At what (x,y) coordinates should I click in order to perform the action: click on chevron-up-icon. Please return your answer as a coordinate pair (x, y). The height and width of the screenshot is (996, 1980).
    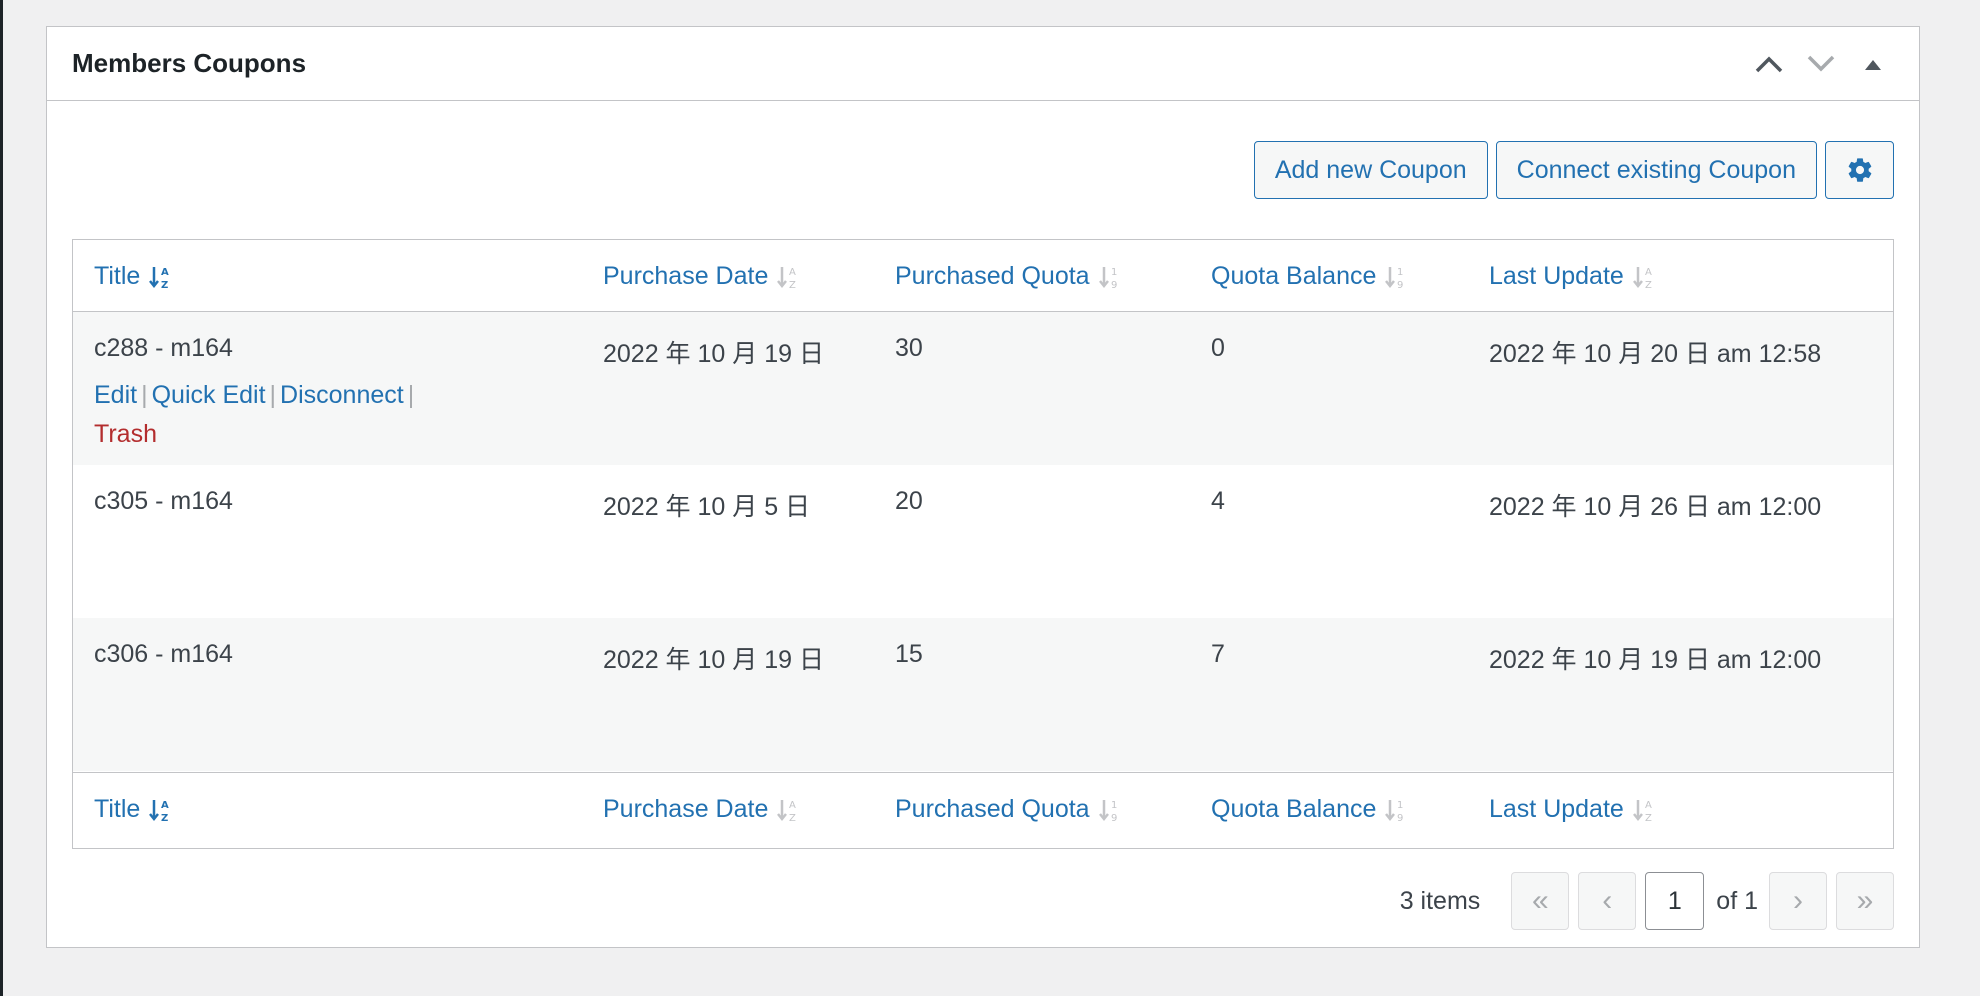
    Looking at the image, I should click on (1769, 64).